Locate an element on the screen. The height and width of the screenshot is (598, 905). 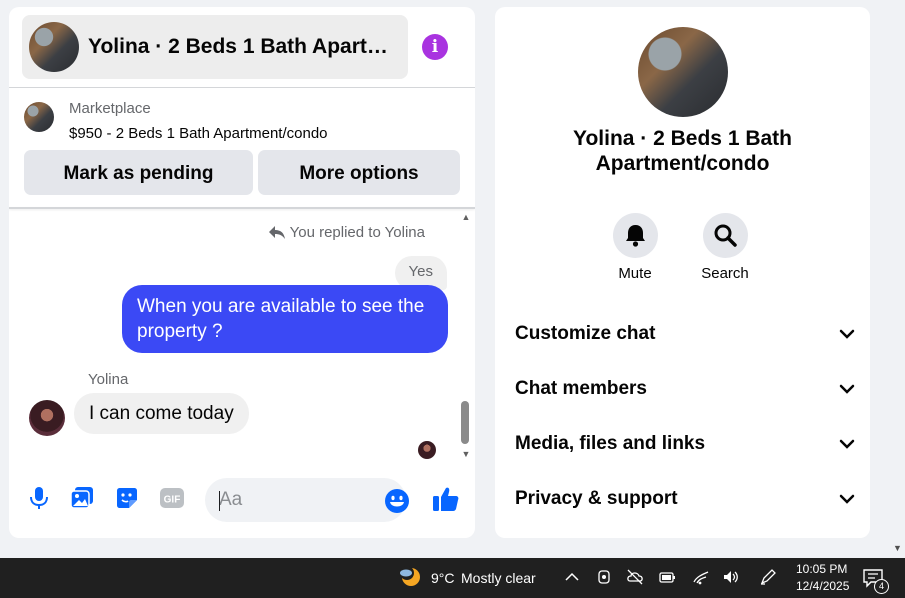
scrollbar-thumb is located at coordinates (465, 422).